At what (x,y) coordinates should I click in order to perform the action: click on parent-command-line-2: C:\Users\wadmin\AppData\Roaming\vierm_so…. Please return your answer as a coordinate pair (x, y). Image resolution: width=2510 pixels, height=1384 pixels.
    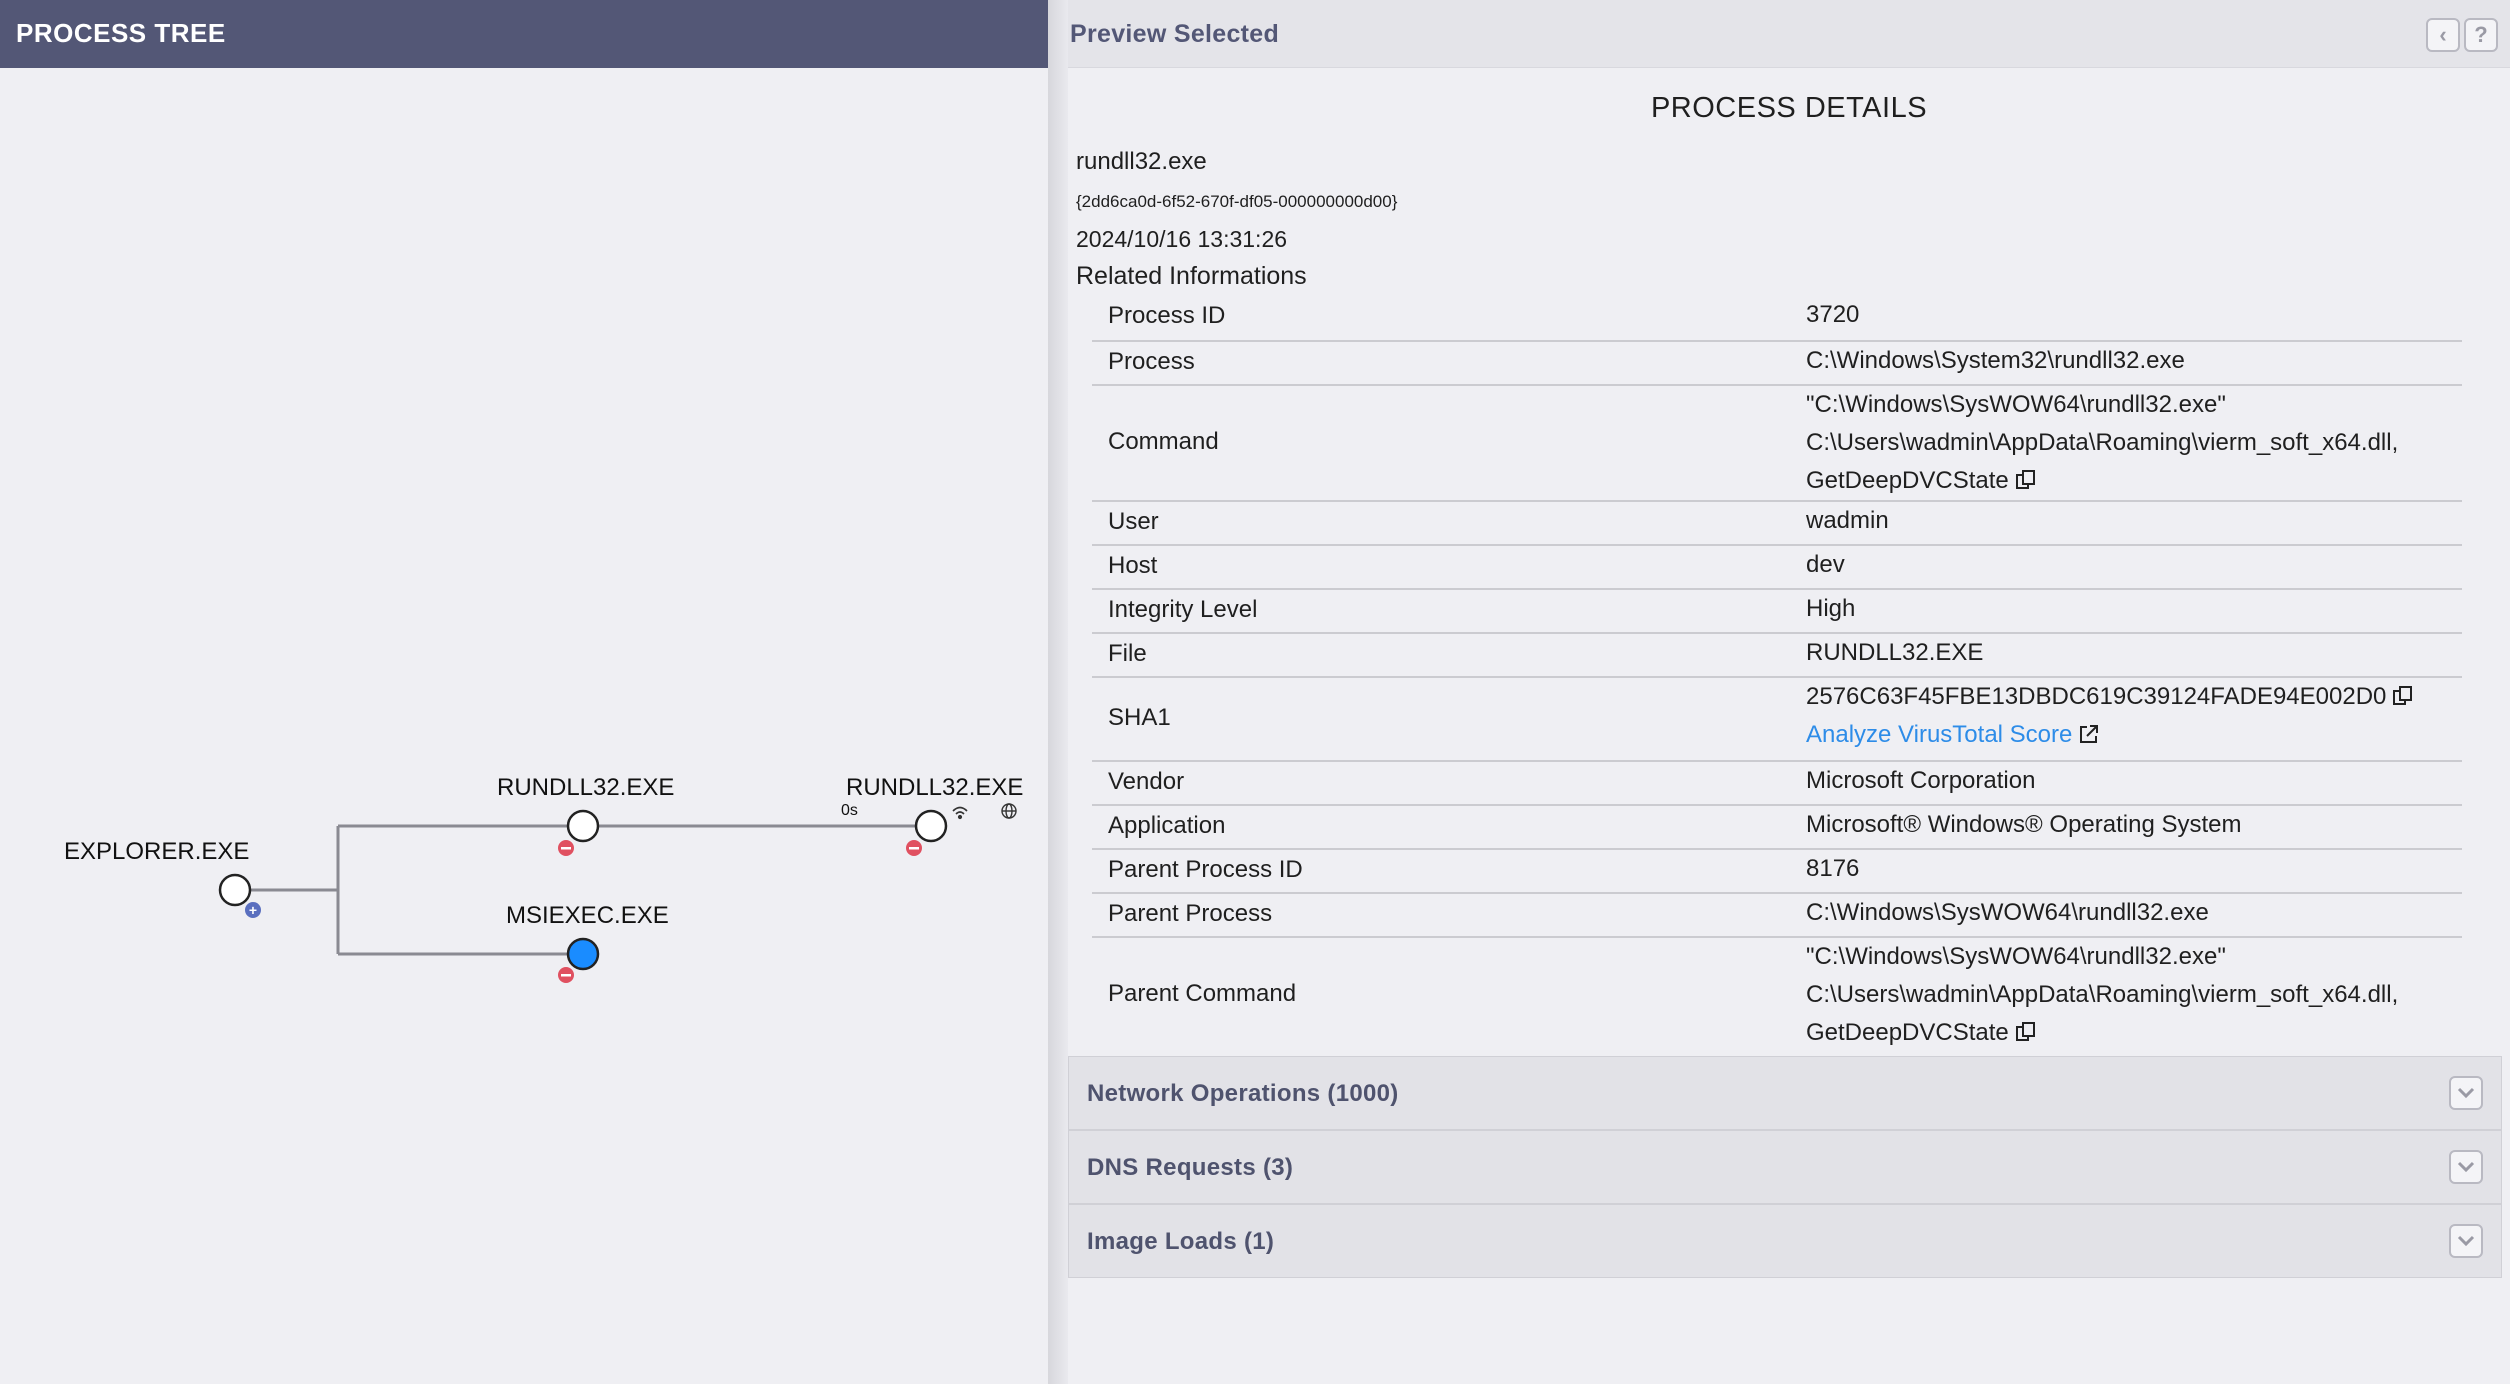
    Looking at the image, I should click on (2102, 994).